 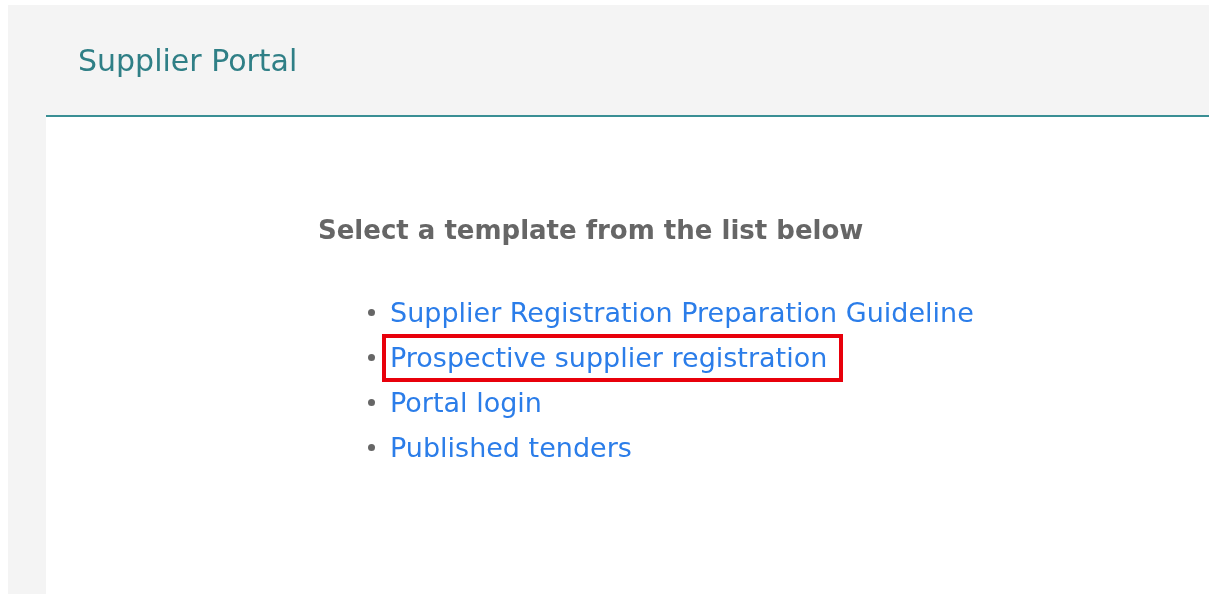 What do you see at coordinates (188, 60) in the screenshot?
I see `page-title: Supplier Portal` at bounding box center [188, 60].